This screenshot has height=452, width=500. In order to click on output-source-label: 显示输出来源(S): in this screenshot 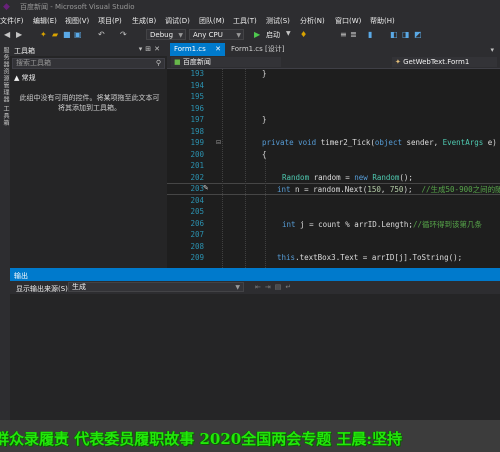, I will do `click(43, 289)`.